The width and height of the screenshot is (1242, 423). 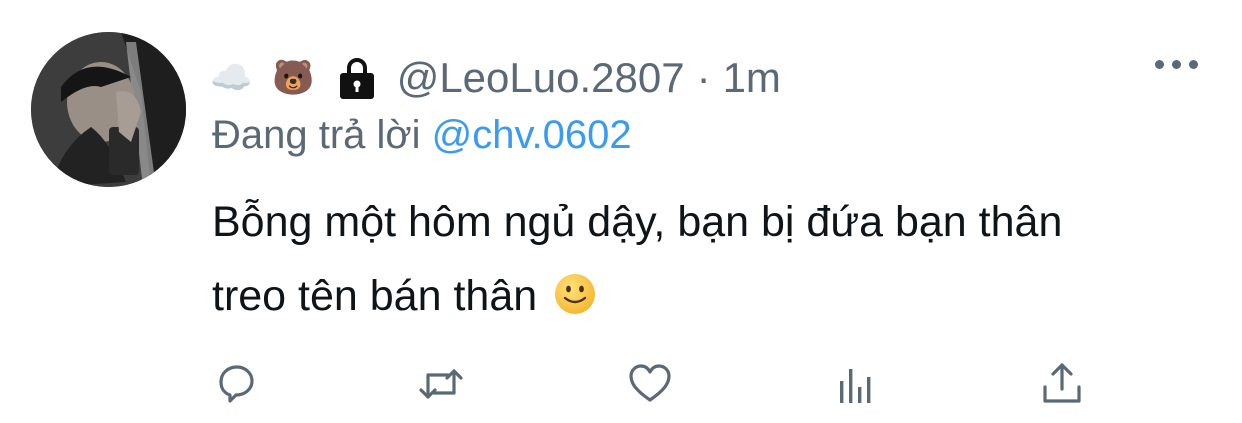 I want to click on cloud-icon: ☁️, so click(x=231, y=78).